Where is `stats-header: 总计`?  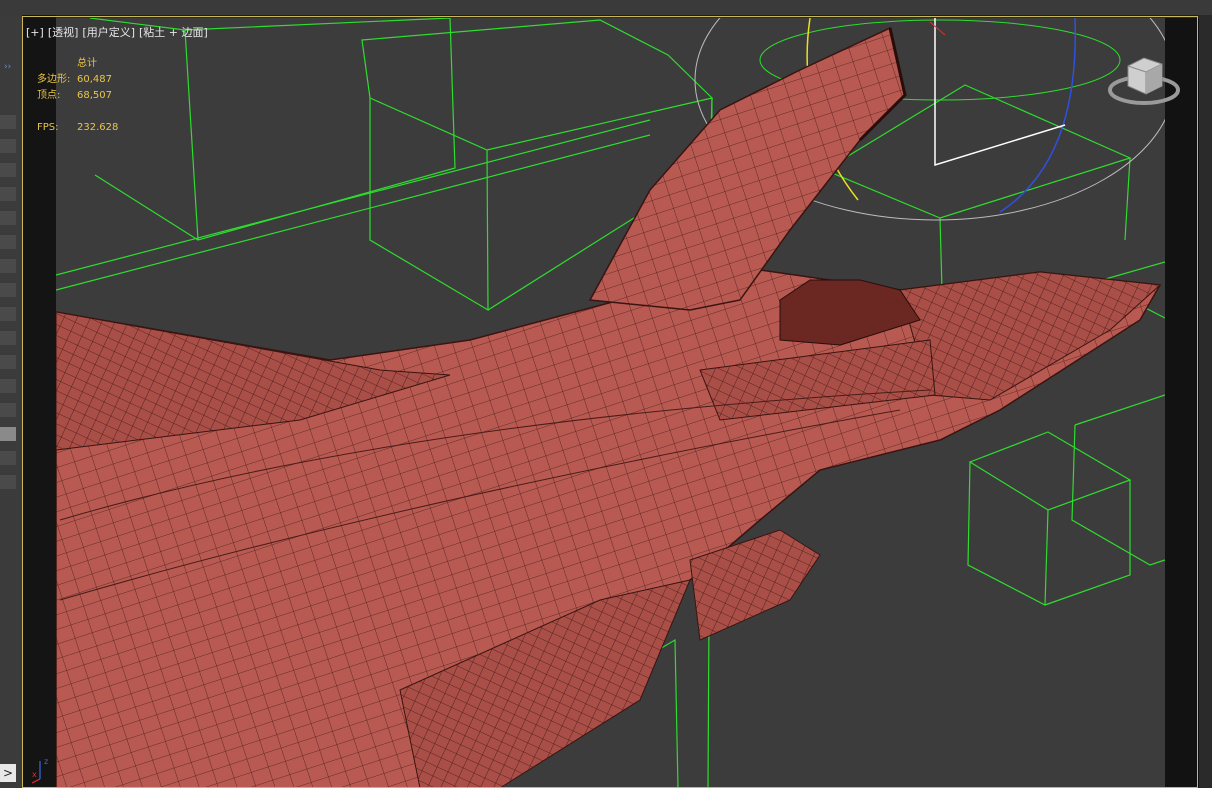 stats-header: 总计 is located at coordinates (87, 63).